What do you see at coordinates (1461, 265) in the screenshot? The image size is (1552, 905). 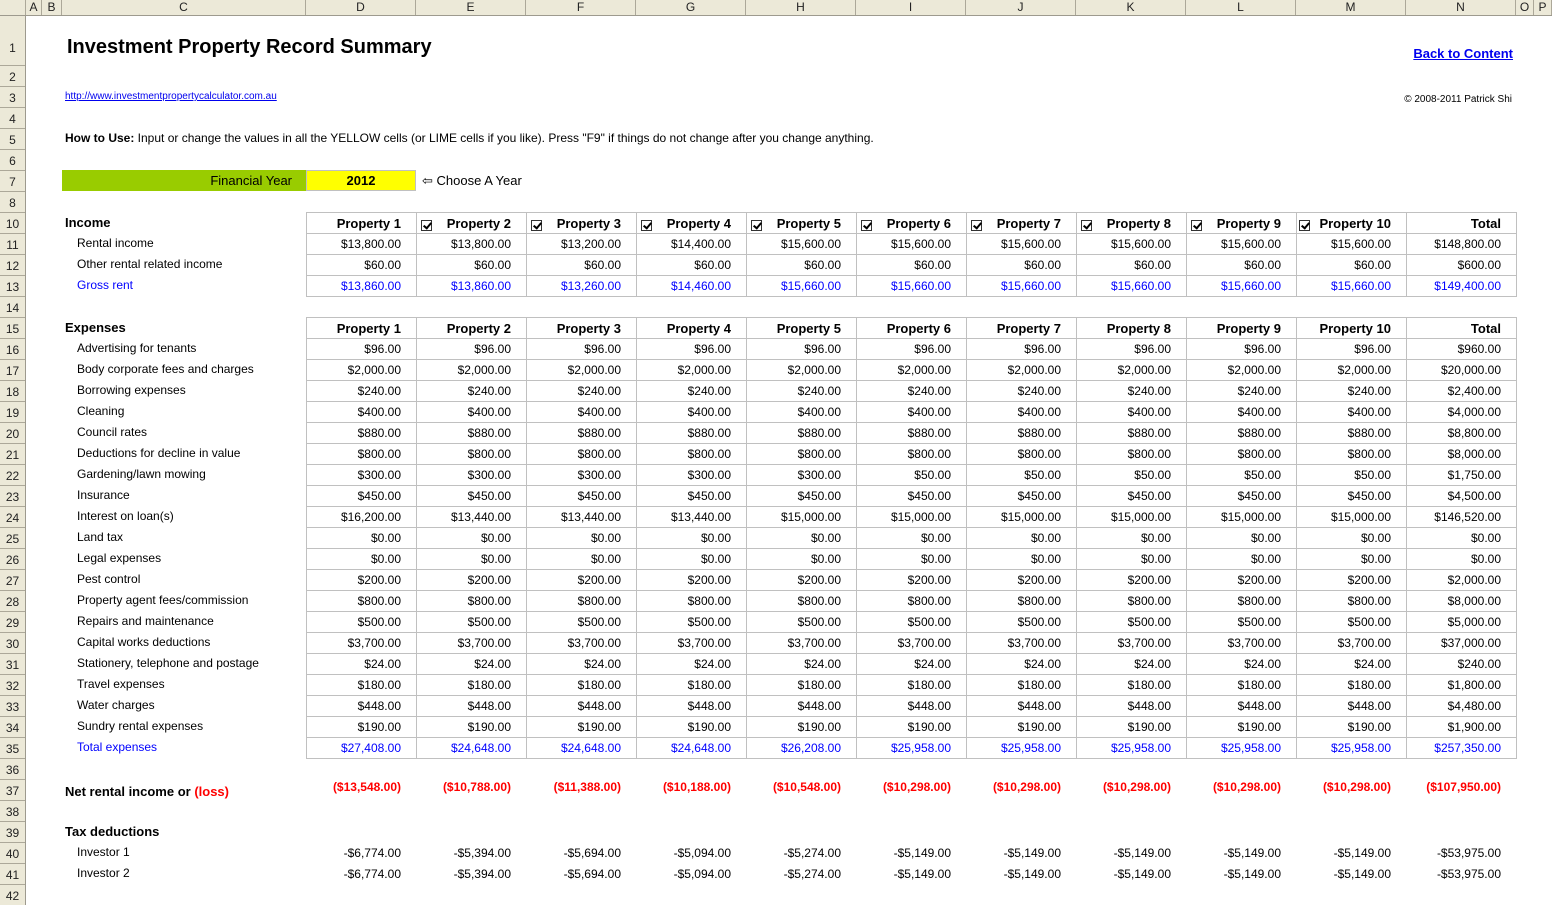 I see `total-cell: $600.00` at bounding box center [1461, 265].